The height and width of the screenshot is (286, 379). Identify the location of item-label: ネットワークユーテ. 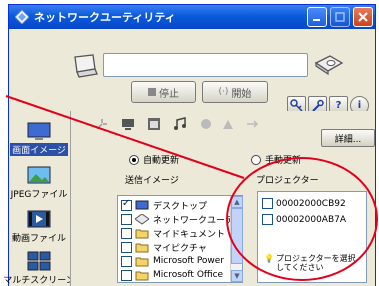
(194, 220).